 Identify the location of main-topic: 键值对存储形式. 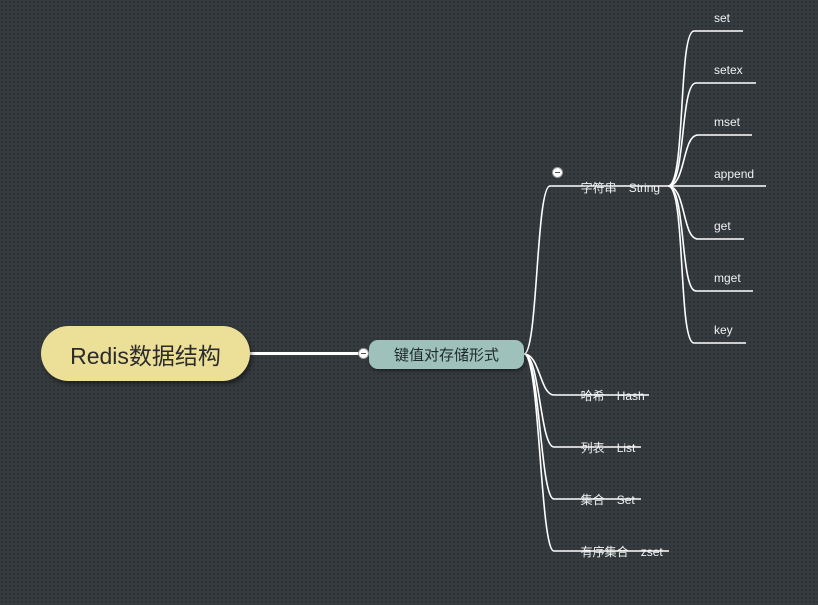
(446, 354).